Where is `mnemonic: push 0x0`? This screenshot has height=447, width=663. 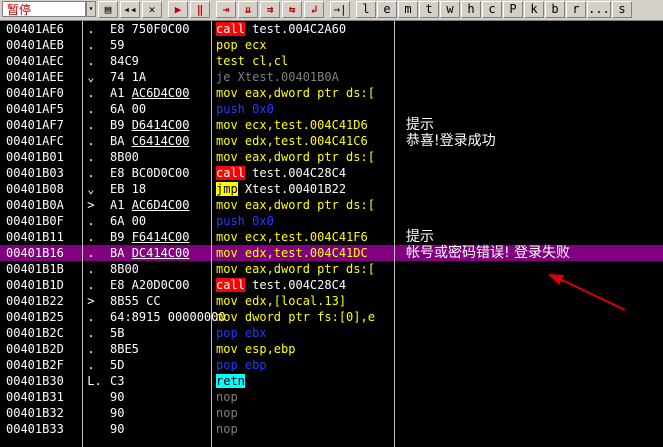
mnemonic: push 0x0 is located at coordinates (245, 109).